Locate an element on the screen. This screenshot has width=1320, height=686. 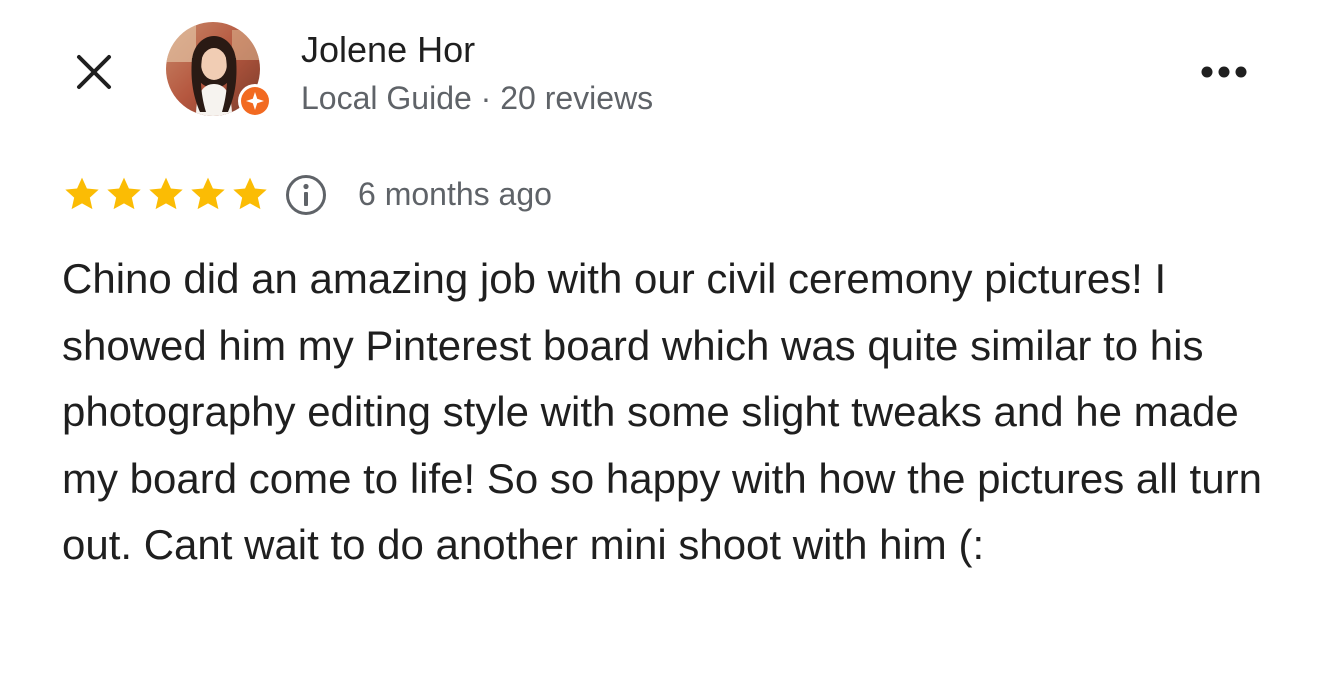
reviewer-meta: Local Guide · 20 reviews is located at coordinates (477, 98).